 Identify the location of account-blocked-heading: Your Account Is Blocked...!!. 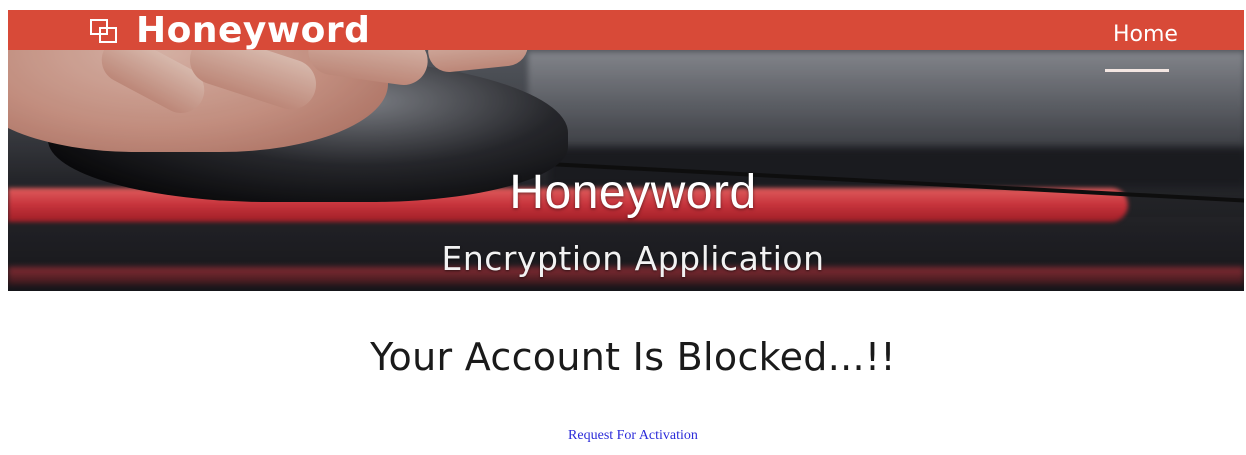
(633, 357).